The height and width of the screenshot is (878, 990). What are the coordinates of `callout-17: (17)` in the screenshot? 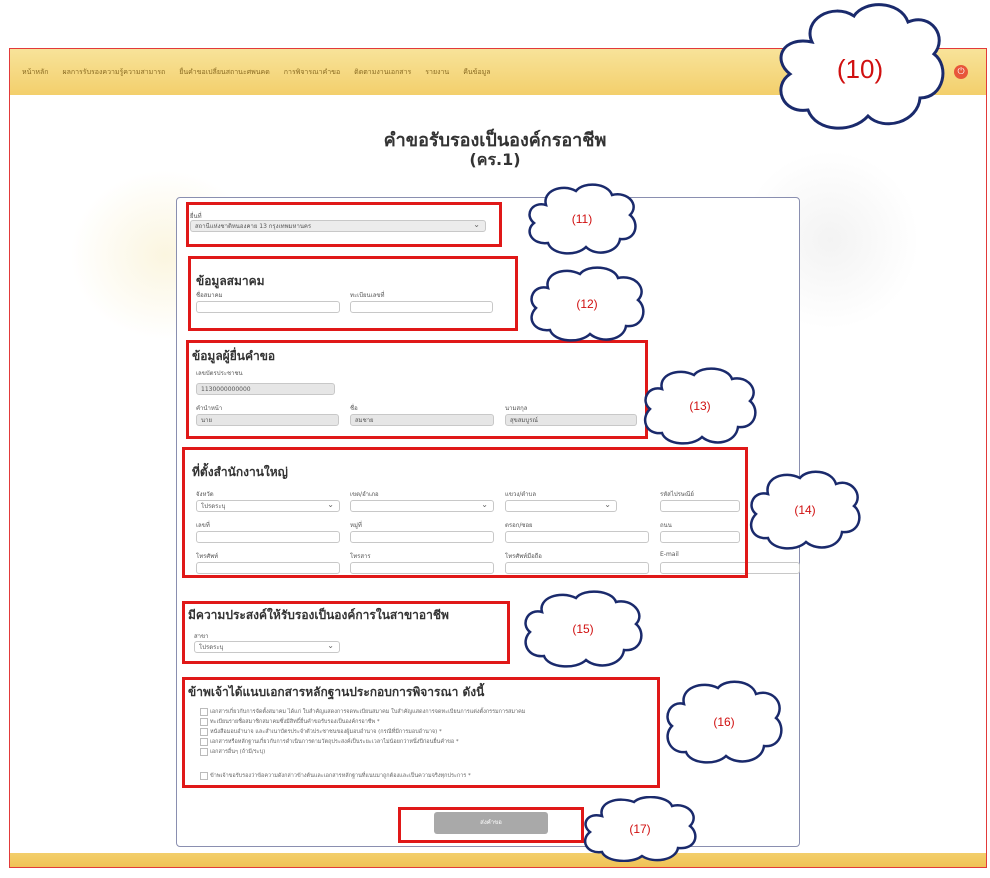 It's located at (640, 829).